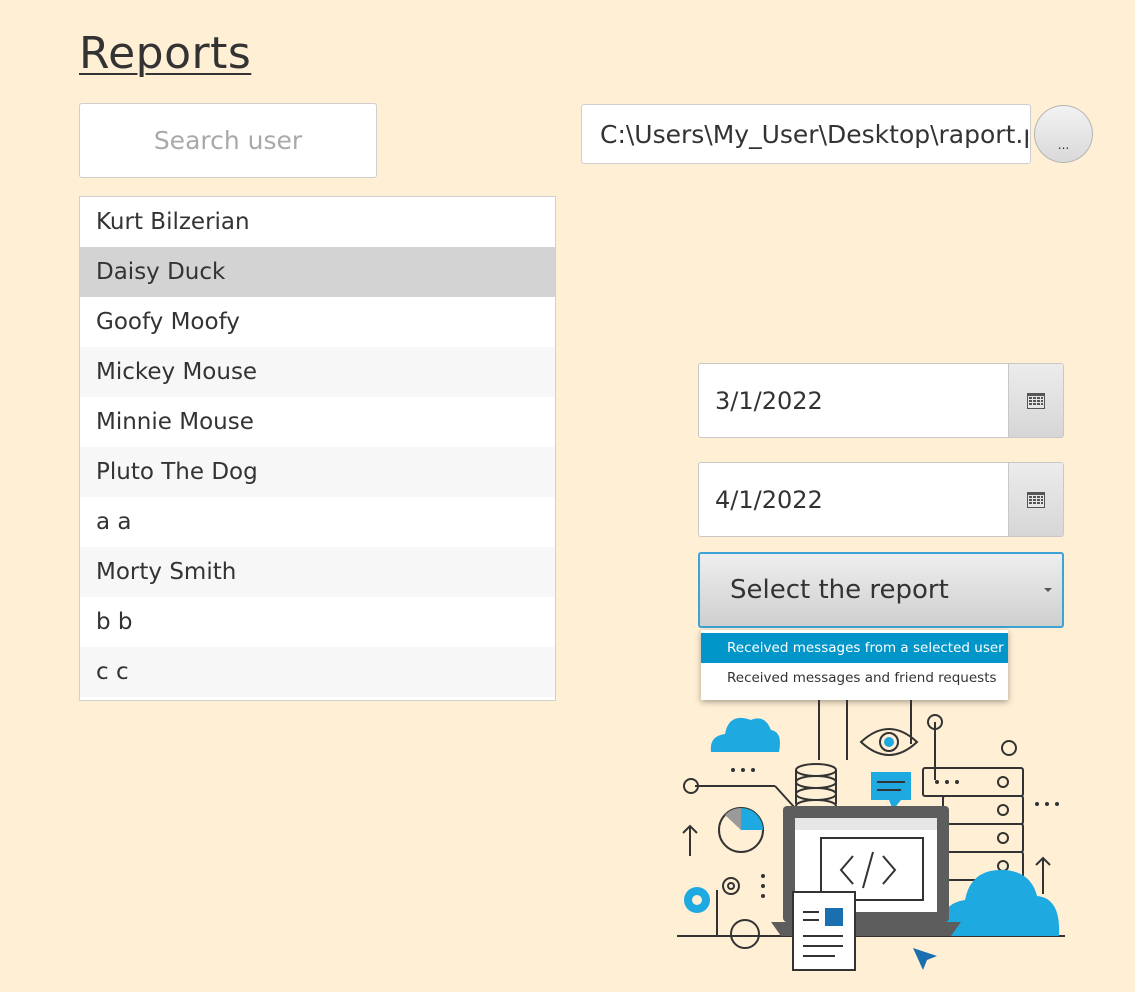  What do you see at coordinates (317, 222) in the screenshot?
I see `list-item: Kurt Bilzerian` at bounding box center [317, 222].